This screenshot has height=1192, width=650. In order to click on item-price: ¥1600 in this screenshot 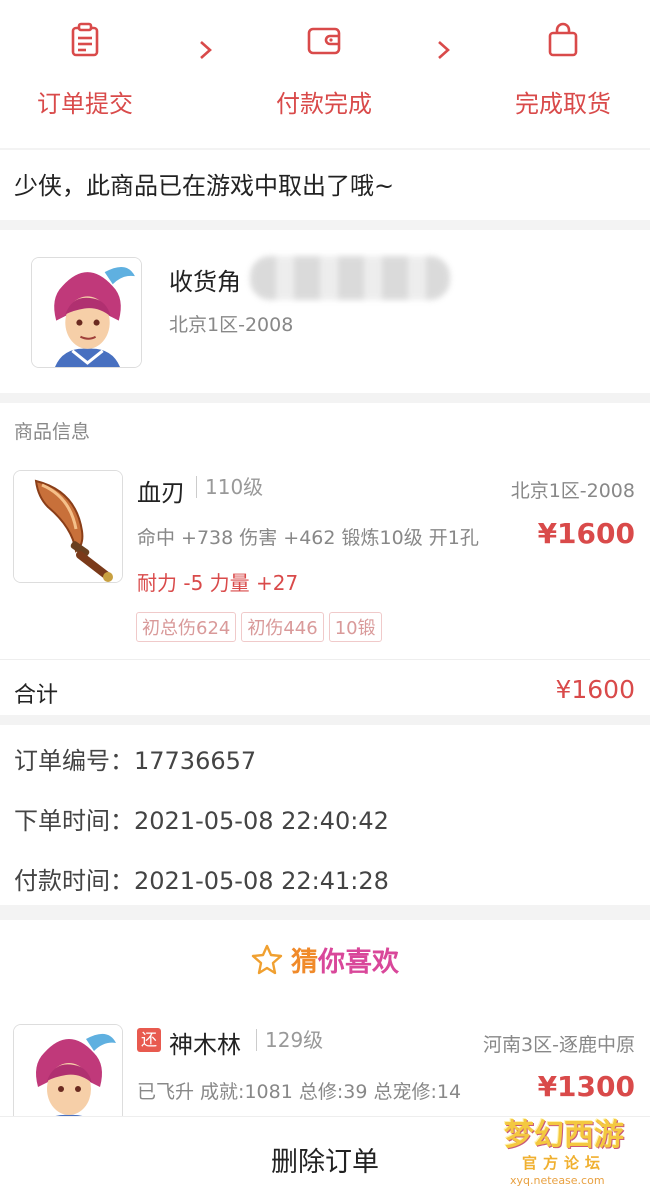, I will do `click(586, 533)`.